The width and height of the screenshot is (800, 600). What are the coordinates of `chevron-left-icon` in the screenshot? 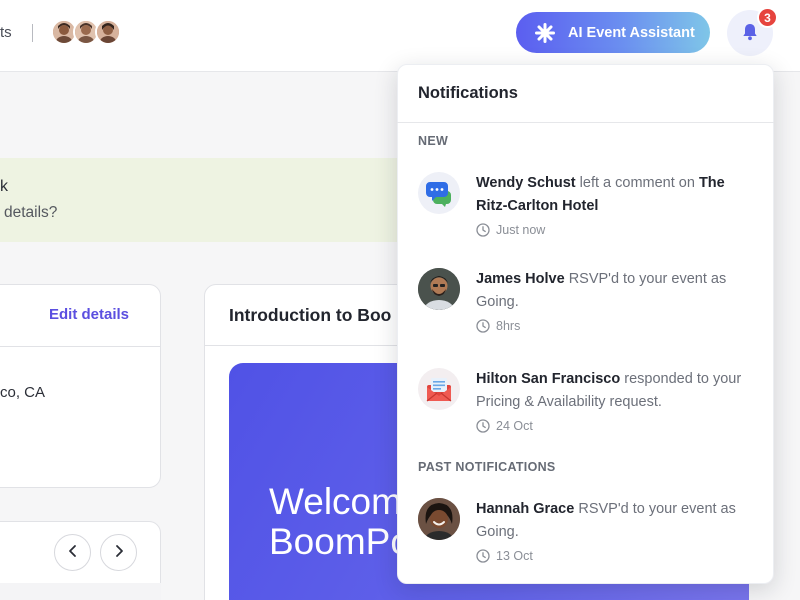 It's located at (73, 552).